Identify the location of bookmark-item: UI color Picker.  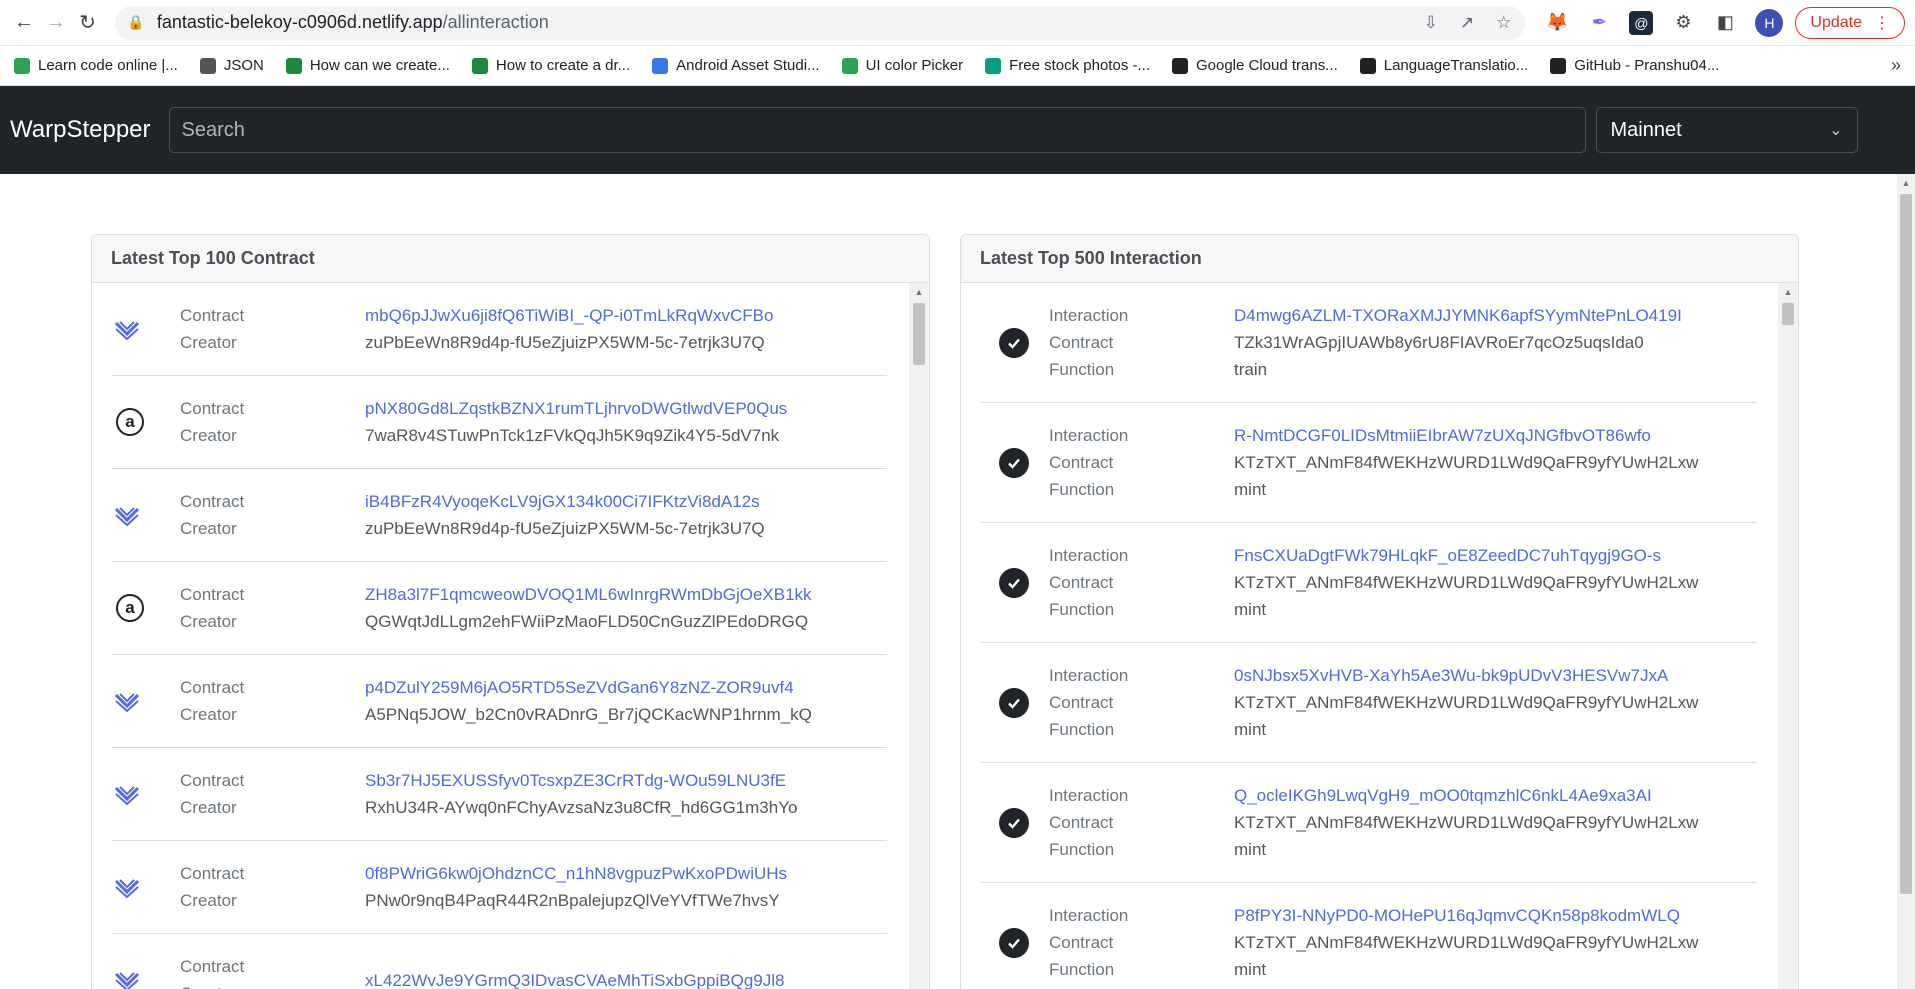
(902, 65).